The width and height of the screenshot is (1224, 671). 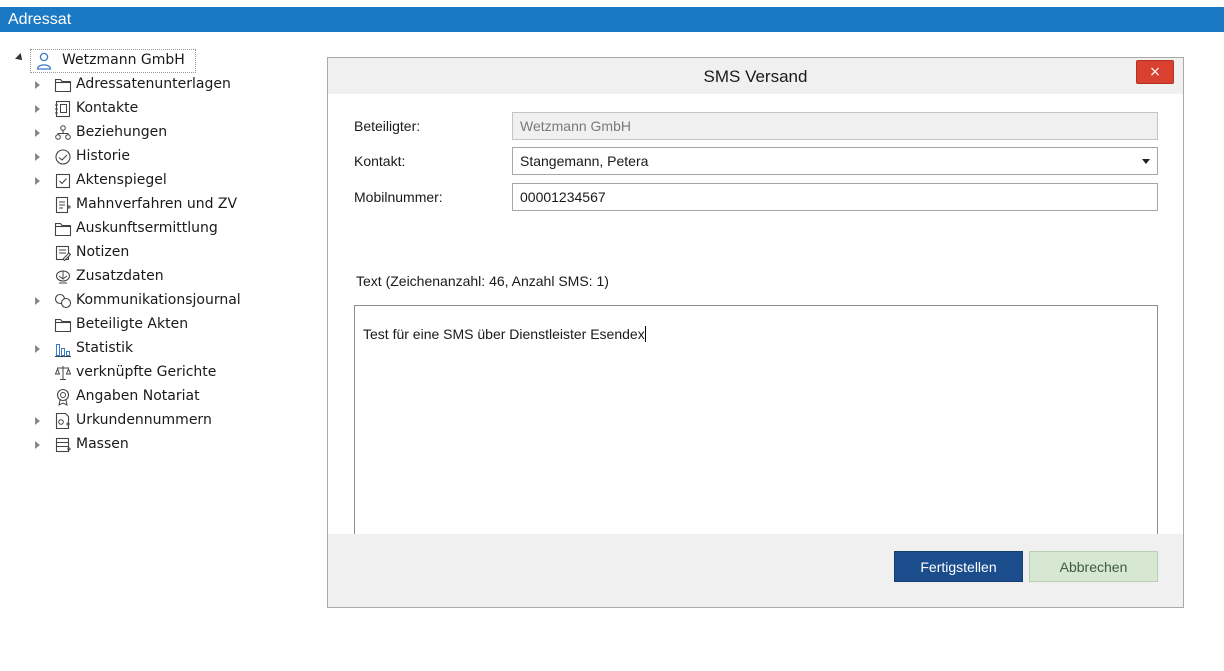 I want to click on dialog-title: SMS Versand, so click(x=755, y=76).